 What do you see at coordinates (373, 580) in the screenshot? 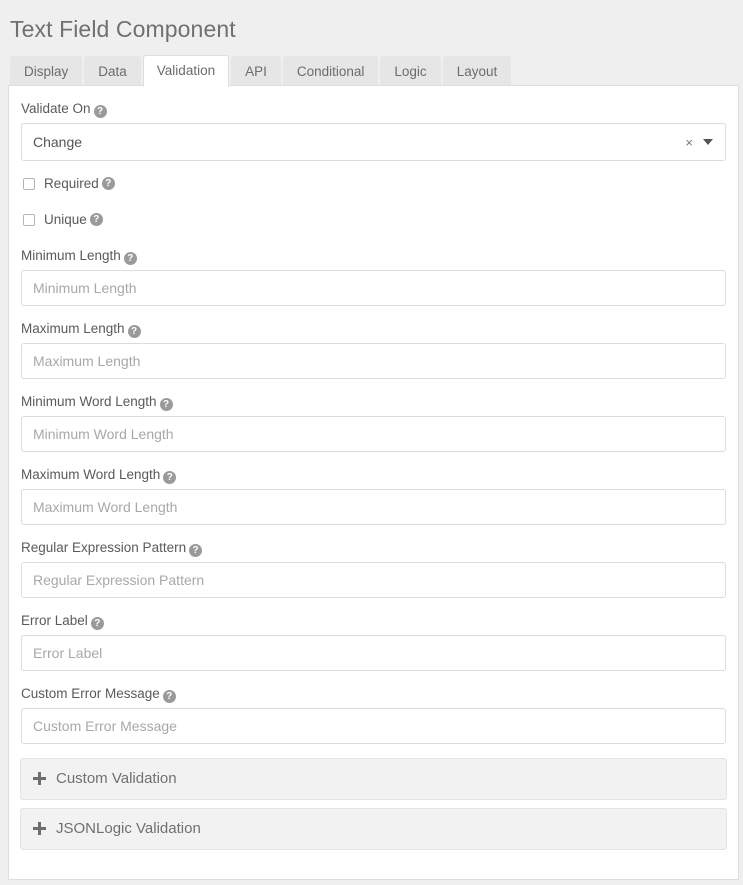
I see `regular-expression-pattern-input` at bounding box center [373, 580].